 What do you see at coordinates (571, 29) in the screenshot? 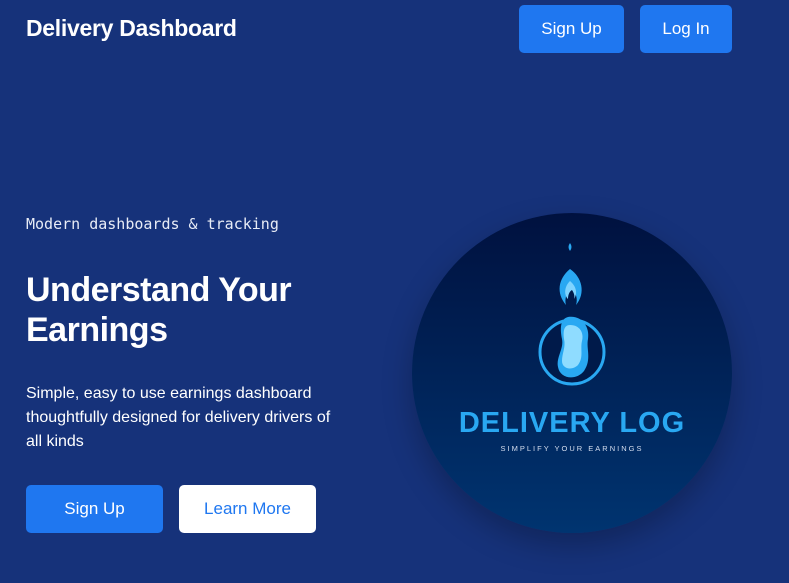
I see `header-signup-button: Sign Up` at bounding box center [571, 29].